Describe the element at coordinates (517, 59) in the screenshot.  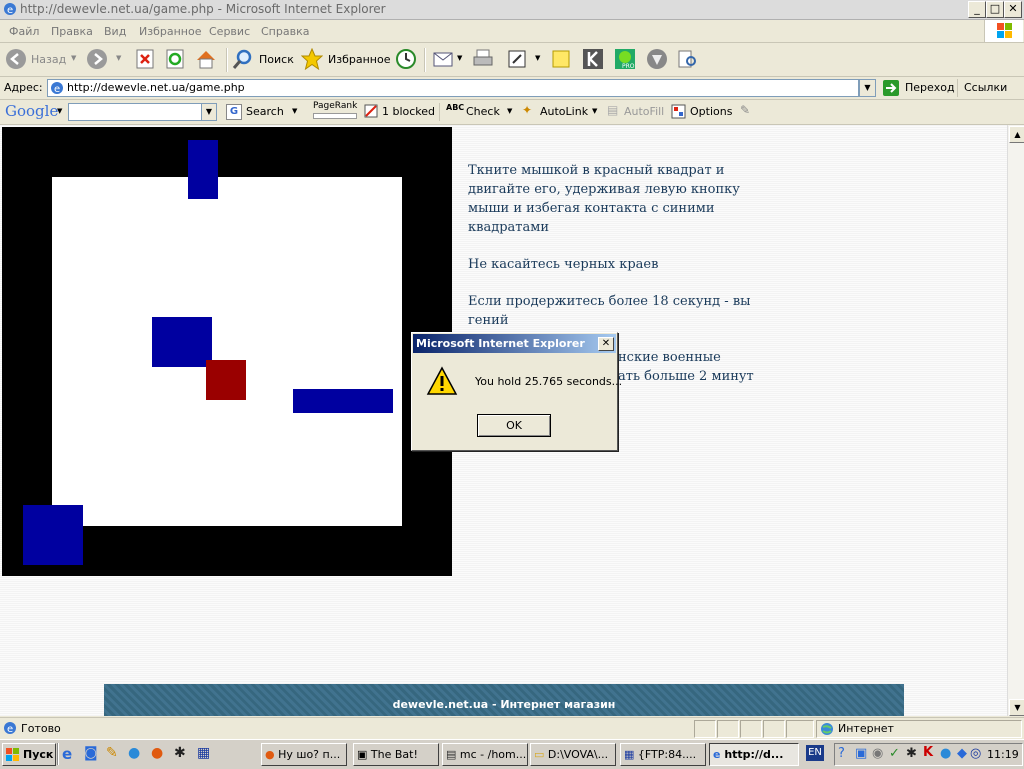
I see `edit-icon` at that location.